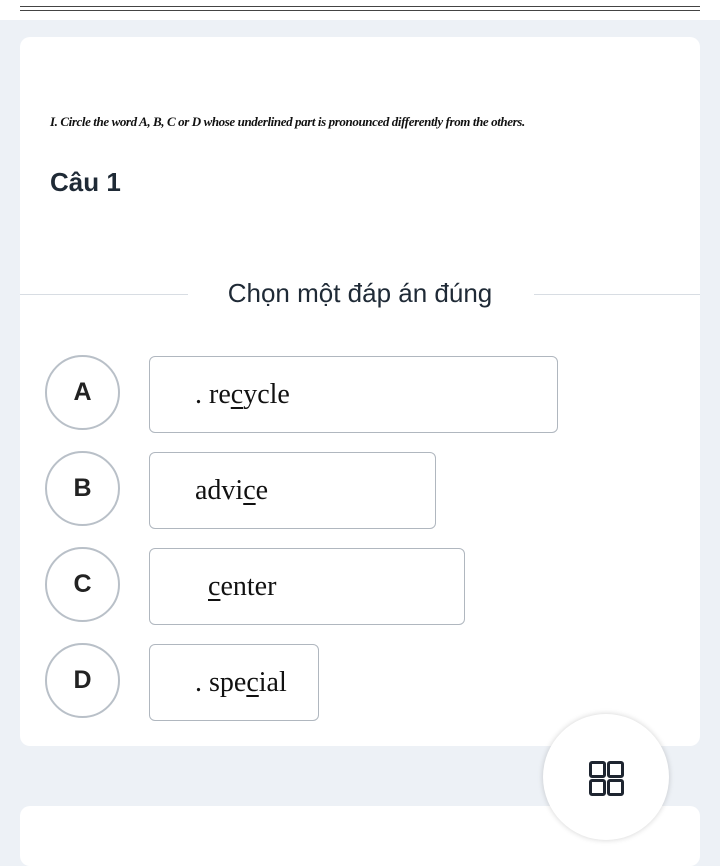  I want to click on question-grid-button, so click(606, 777).